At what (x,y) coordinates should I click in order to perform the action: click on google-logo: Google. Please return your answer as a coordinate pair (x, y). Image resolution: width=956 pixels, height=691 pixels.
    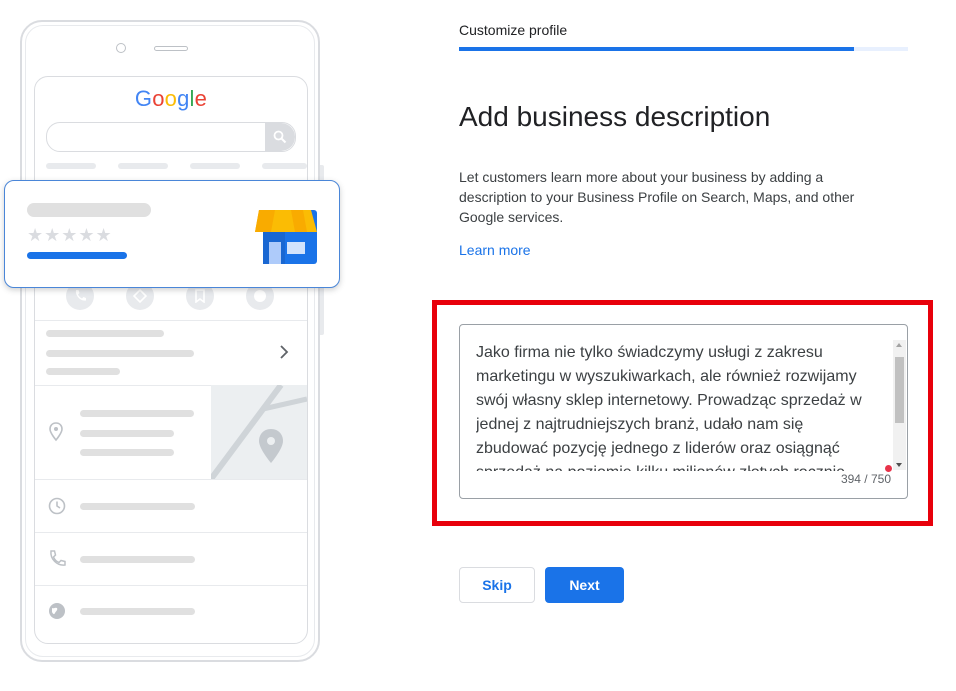
    Looking at the image, I should click on (171, 99).